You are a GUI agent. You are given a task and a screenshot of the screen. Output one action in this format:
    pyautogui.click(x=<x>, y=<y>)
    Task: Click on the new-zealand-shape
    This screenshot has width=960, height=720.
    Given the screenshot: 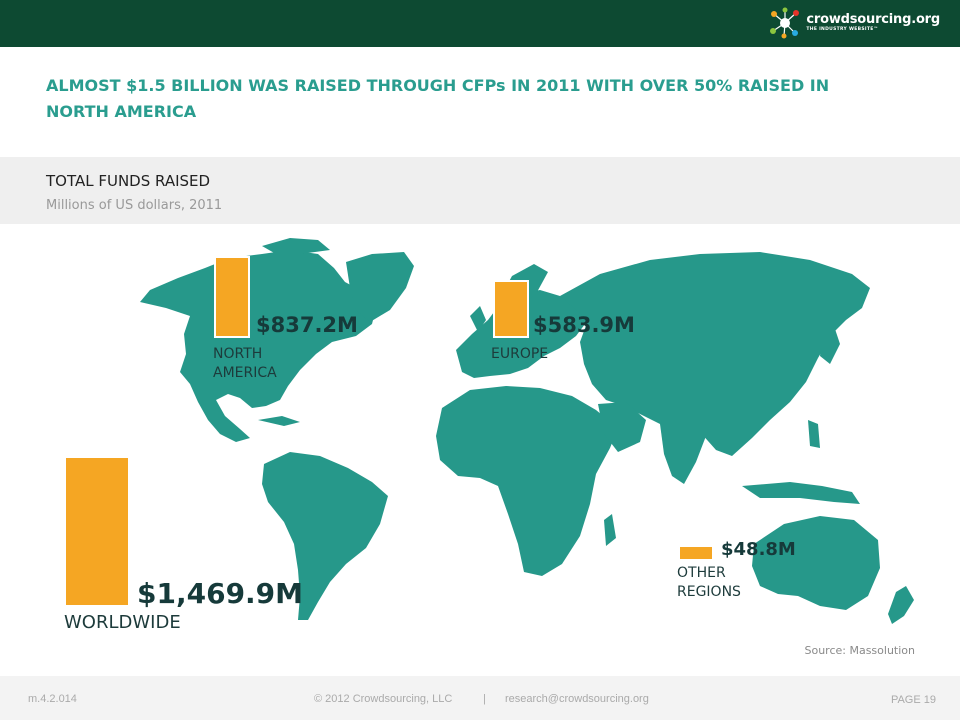 What is the action you would take?
    pyautogui.click(x=901, y=605)
    